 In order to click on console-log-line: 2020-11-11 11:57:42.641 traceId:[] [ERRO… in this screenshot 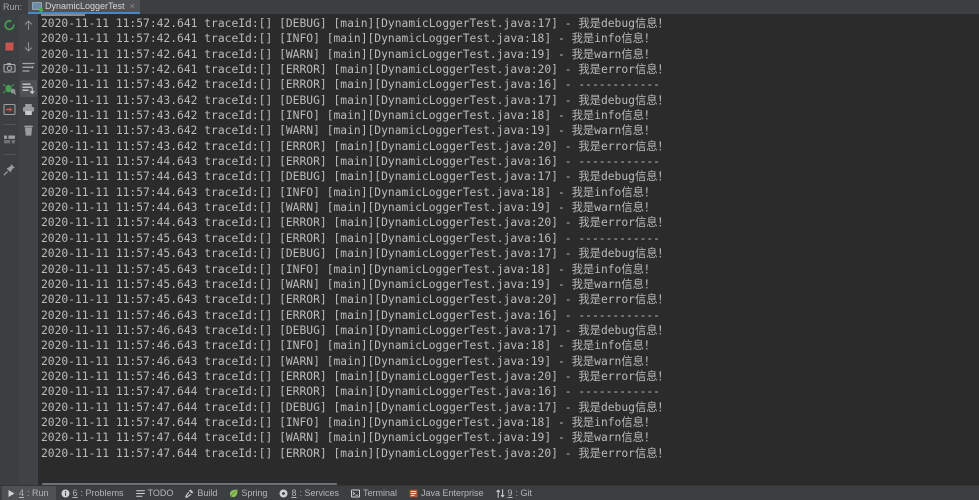, I will do `click(355, 70)`.